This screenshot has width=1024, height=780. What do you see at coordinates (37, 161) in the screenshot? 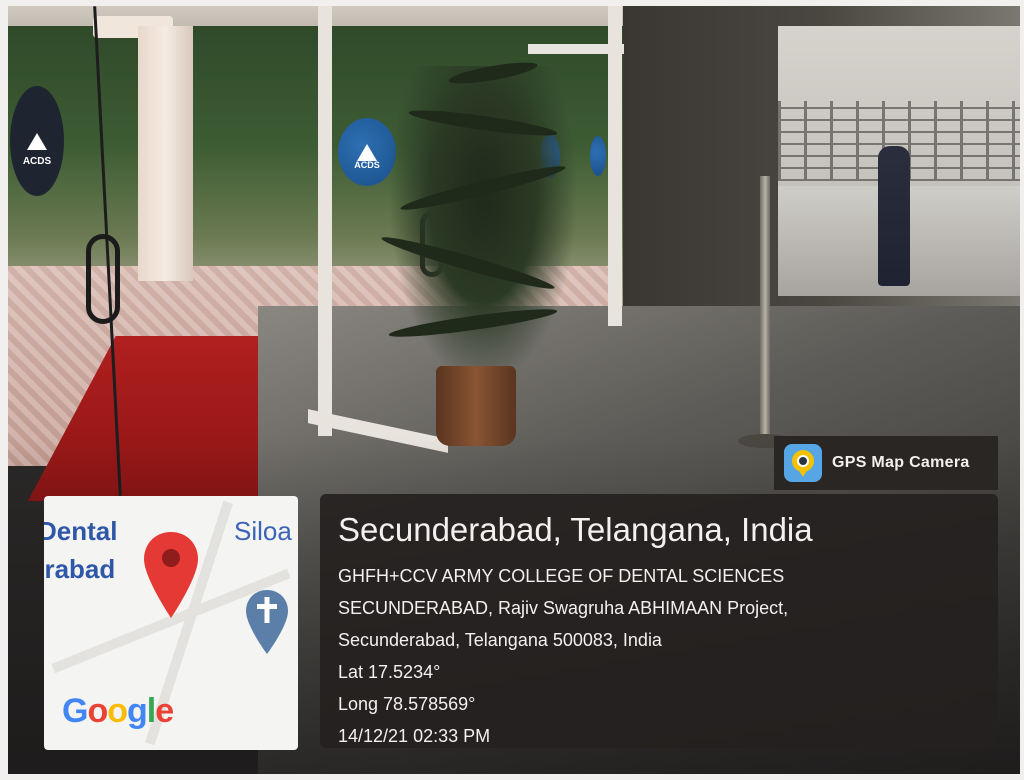
I see `glass-sign-left-text: ACDS` at bounding box center [37, 161].